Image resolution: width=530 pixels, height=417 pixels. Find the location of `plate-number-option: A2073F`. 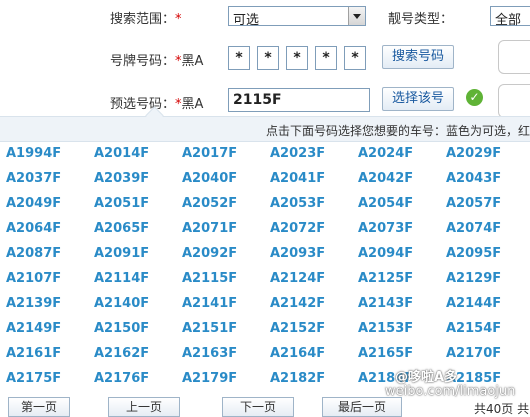

plate-number-option: A2073F is located at coordinates (385, 228).